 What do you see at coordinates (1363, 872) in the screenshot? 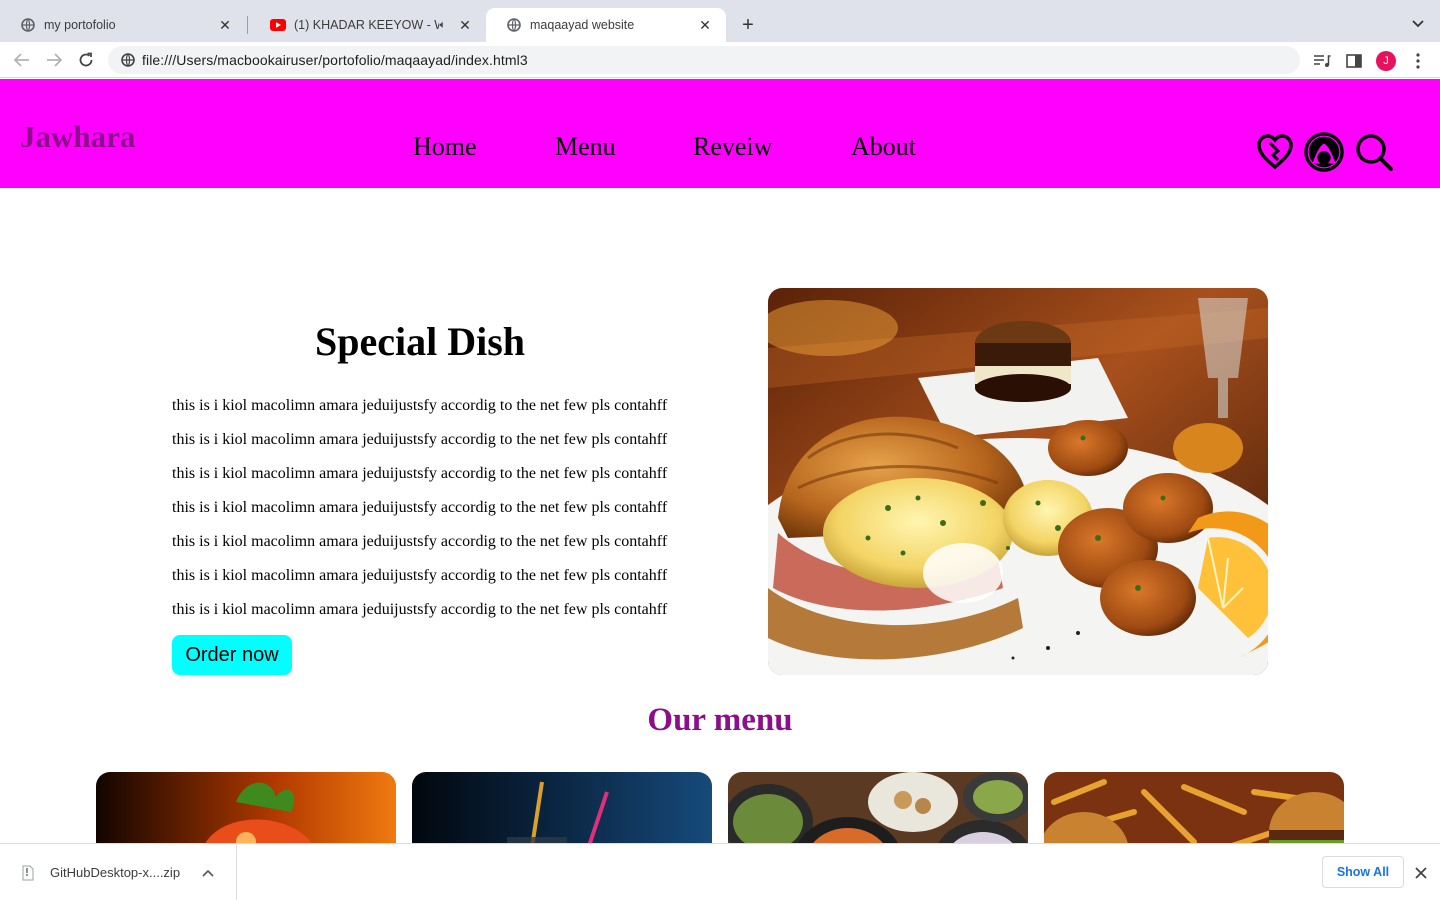
I see `show-all-button: Show All` at bounding box center [1363, 872].